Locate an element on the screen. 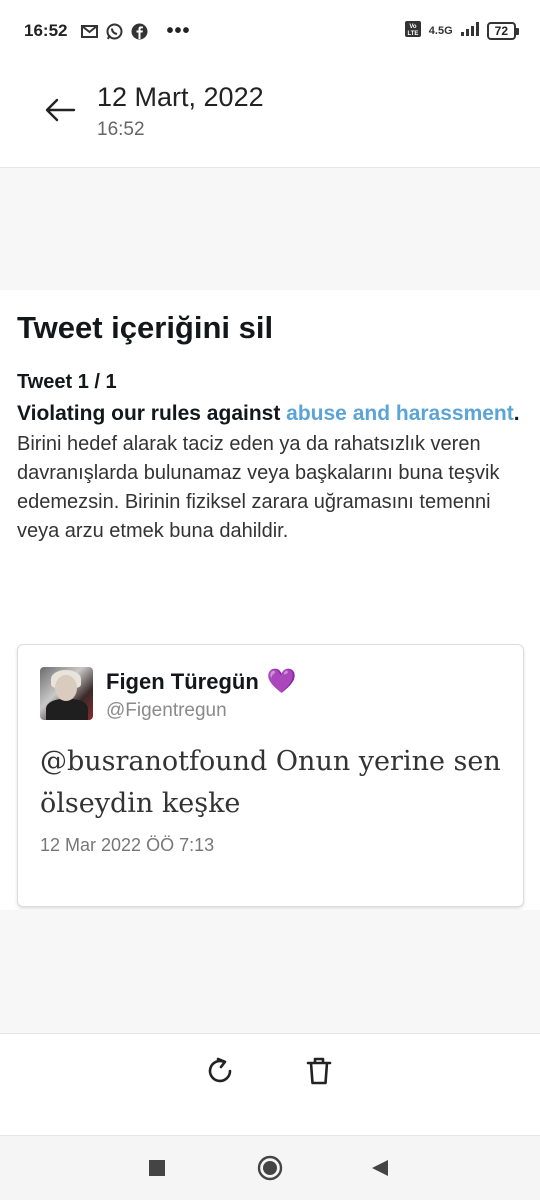 The image size is (540, 1200). gmail-icon is located at coordinates (90, 31).